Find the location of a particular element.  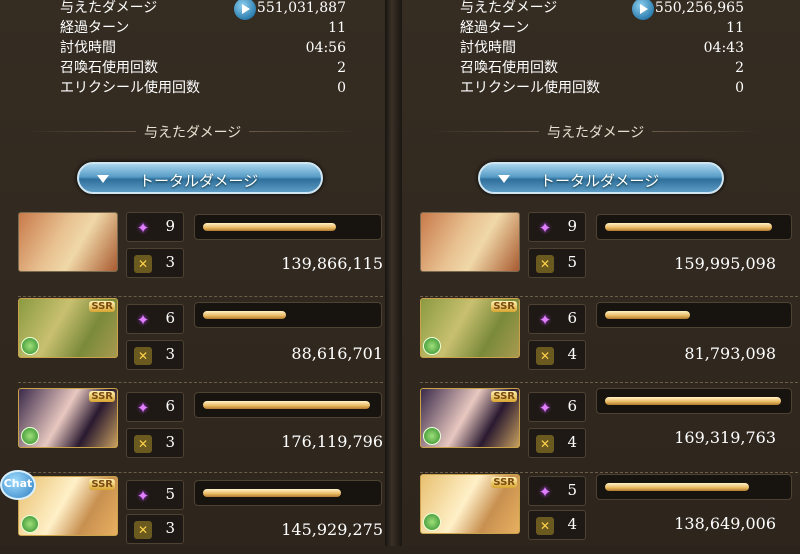

stat-row: エリクシール使用回数 0 is located at coordinates (602, 88).